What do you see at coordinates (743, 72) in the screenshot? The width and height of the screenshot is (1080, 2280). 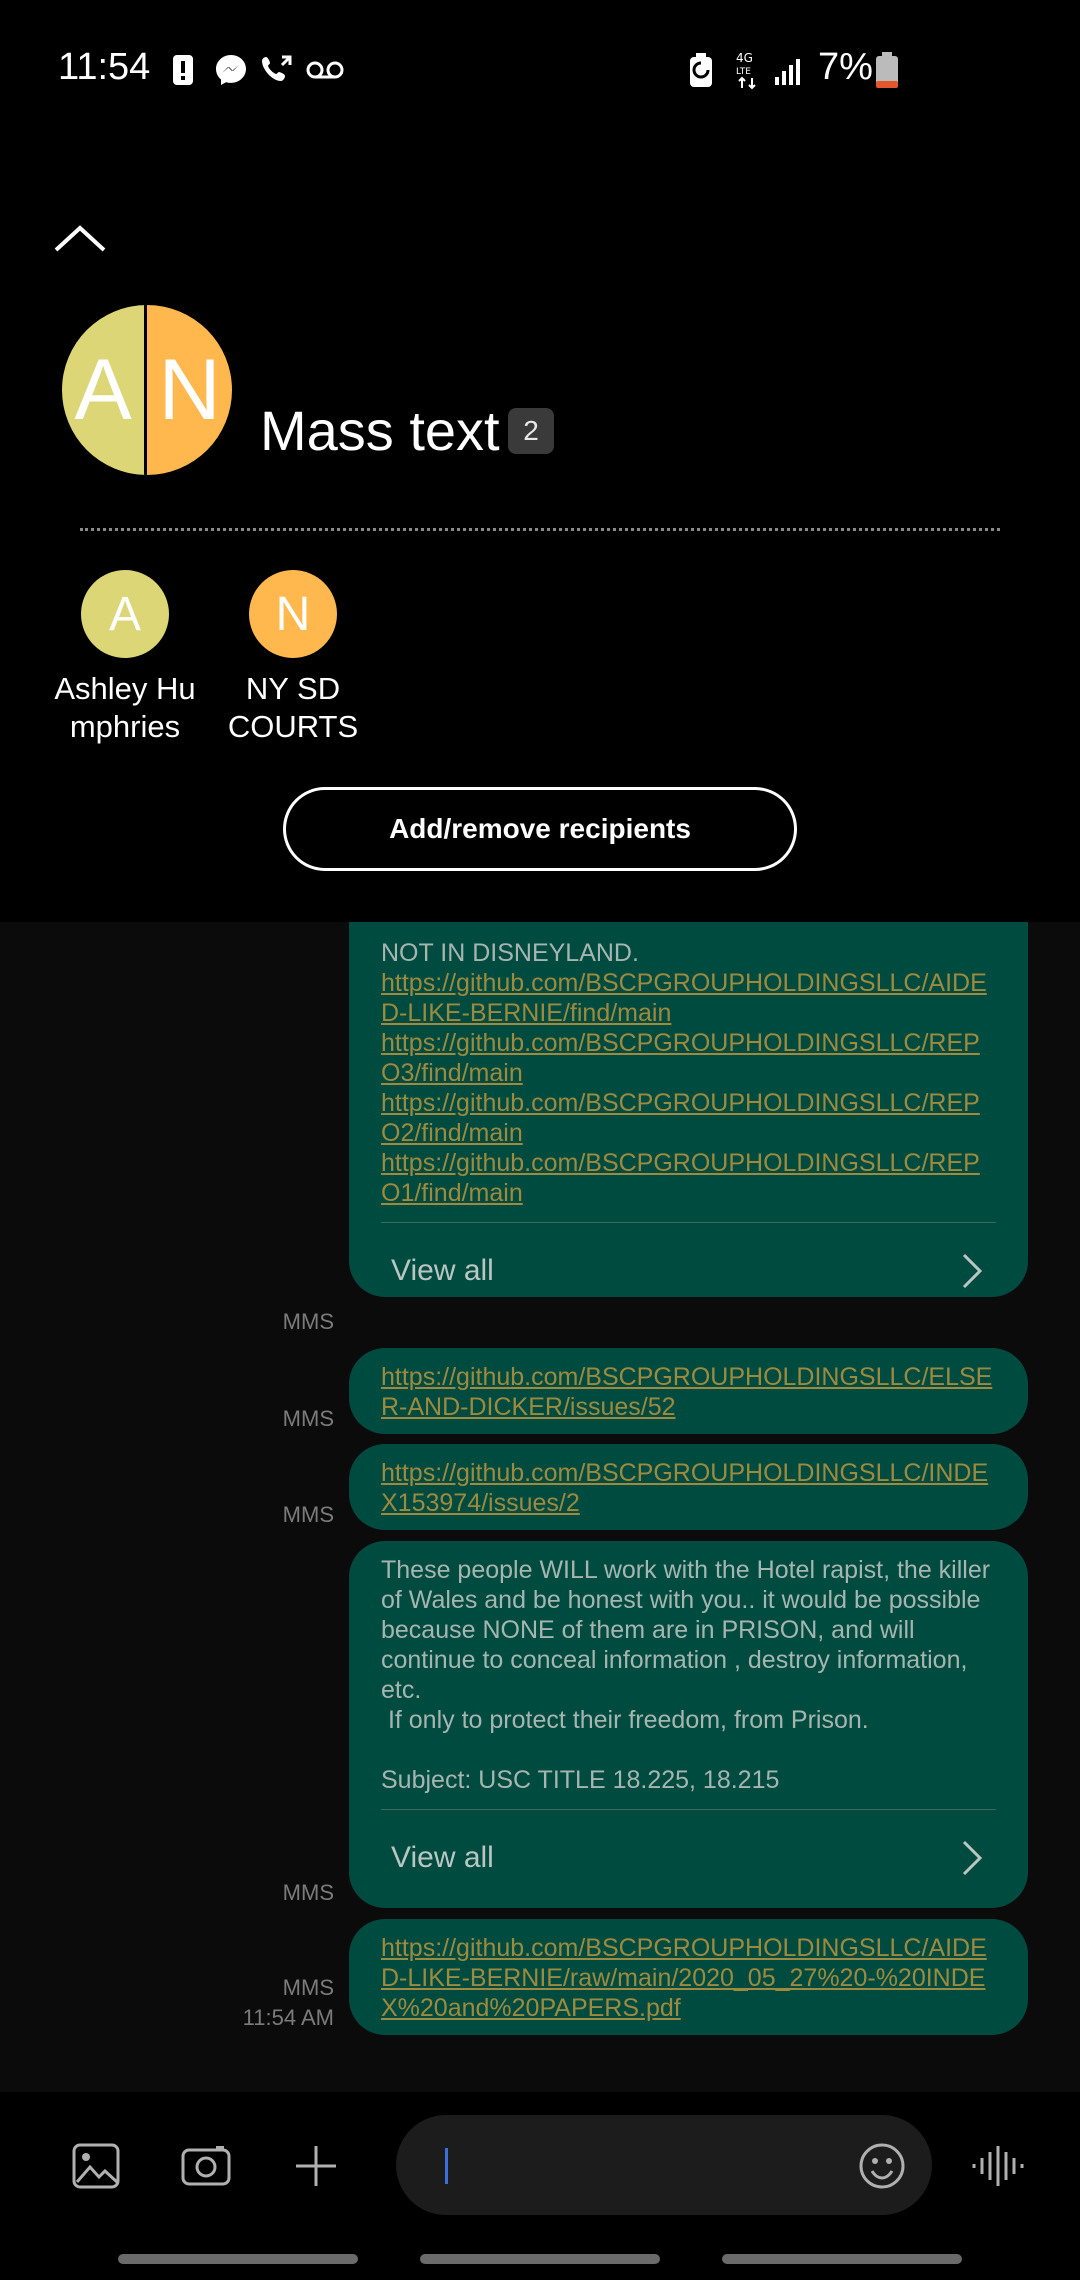 I see `svg-text: LTE` at bounding box center [743, 72].